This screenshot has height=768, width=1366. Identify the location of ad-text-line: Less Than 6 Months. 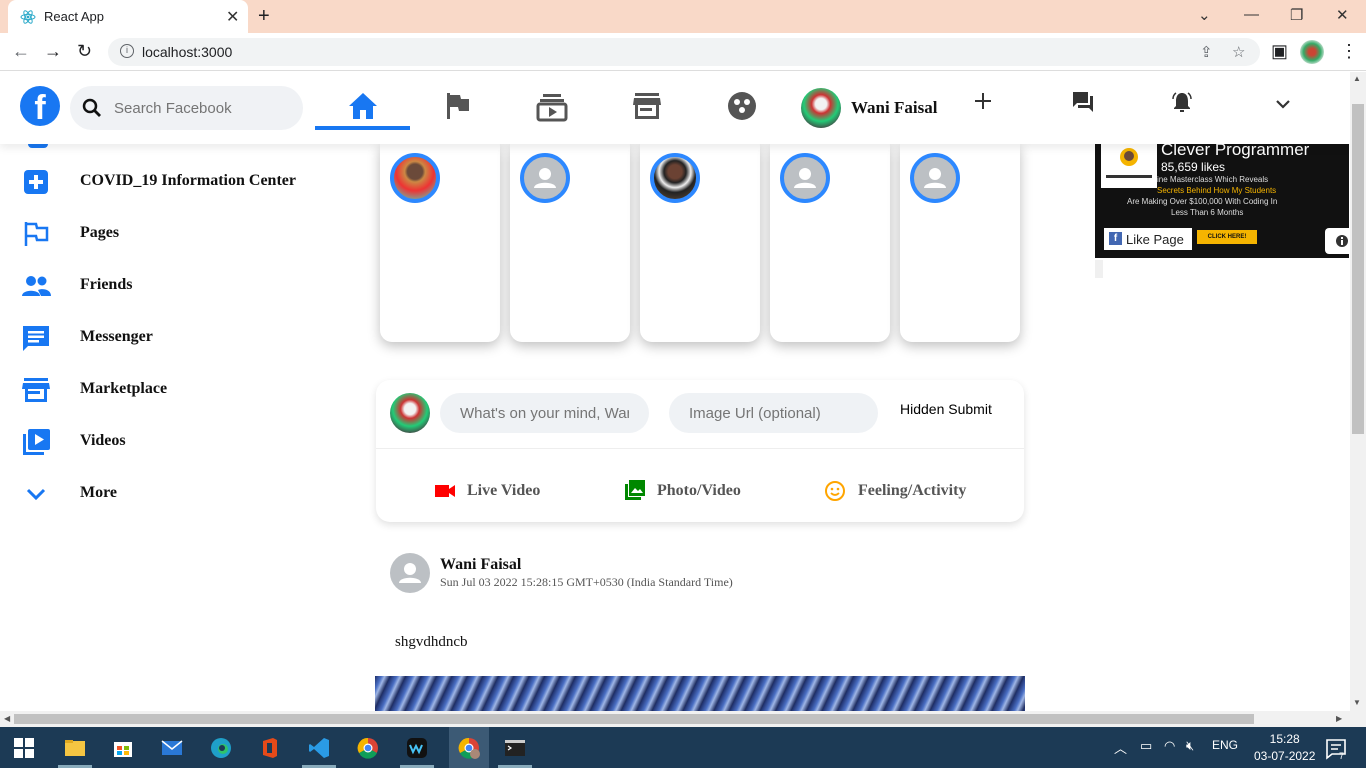
(1207, 212).